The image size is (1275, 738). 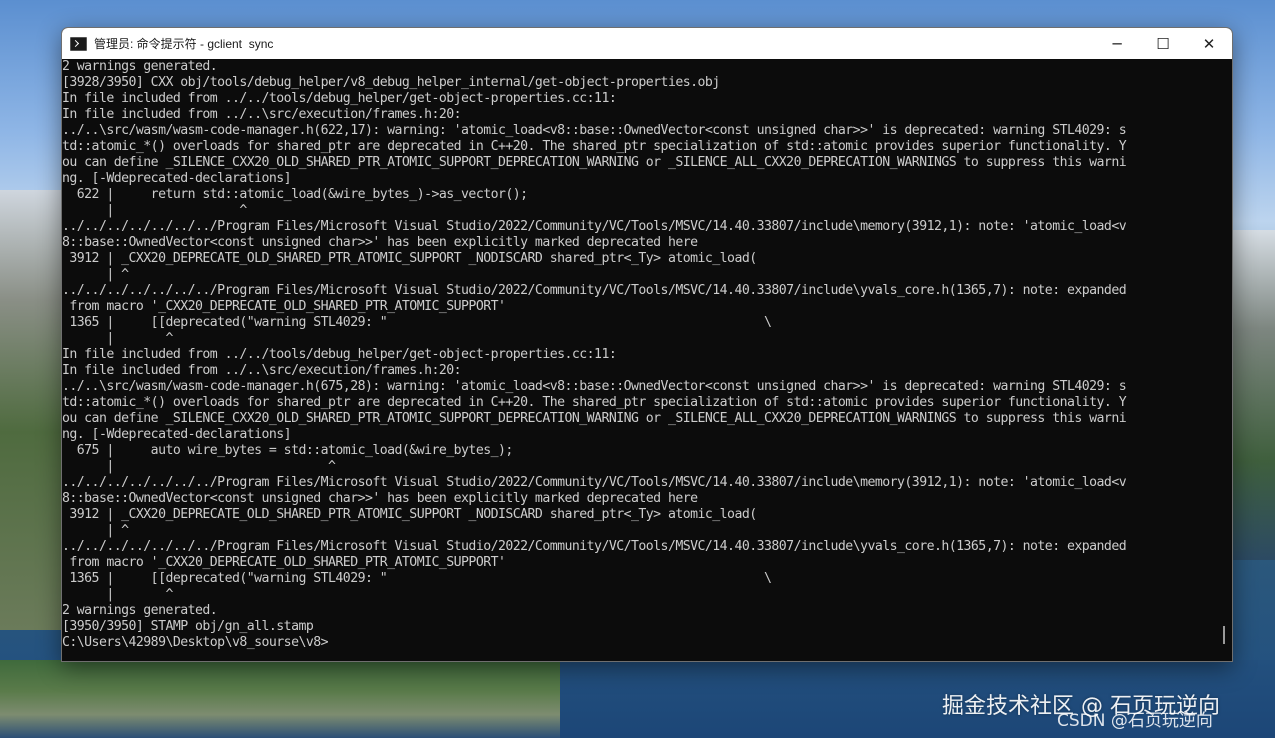 I want to click on close-button: ✕, so click(x=1209, y=43).